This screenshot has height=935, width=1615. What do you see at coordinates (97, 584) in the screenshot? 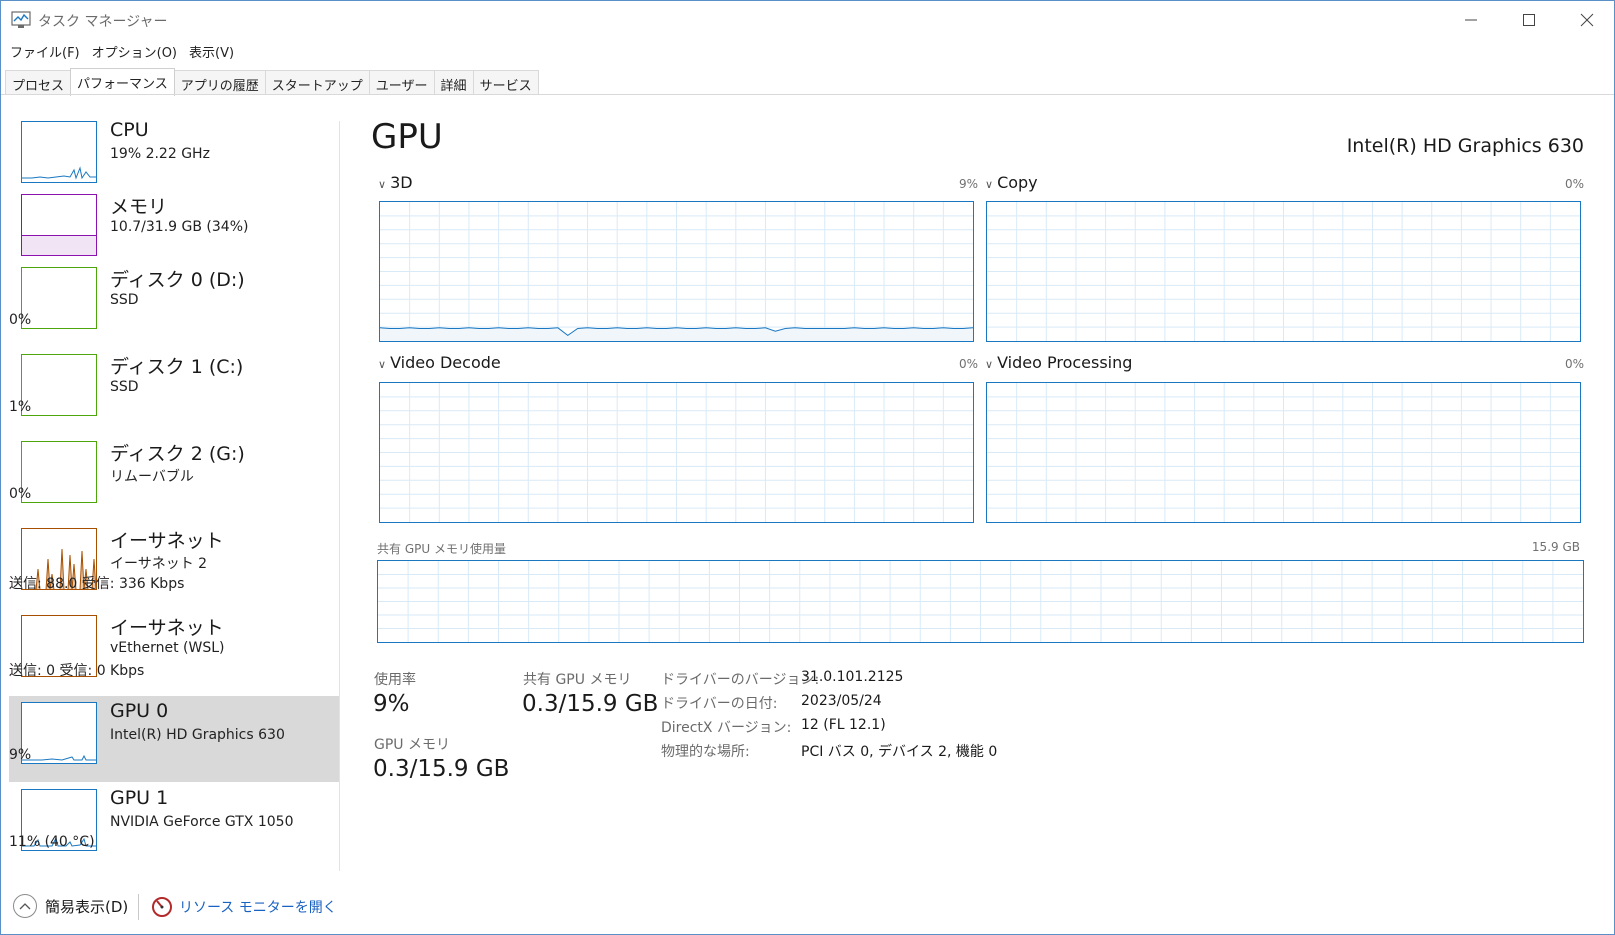
I see `sidebar-item-throughput: 送信: 88.0 受信: 336 Kbps` at bounding box center [97, 584].